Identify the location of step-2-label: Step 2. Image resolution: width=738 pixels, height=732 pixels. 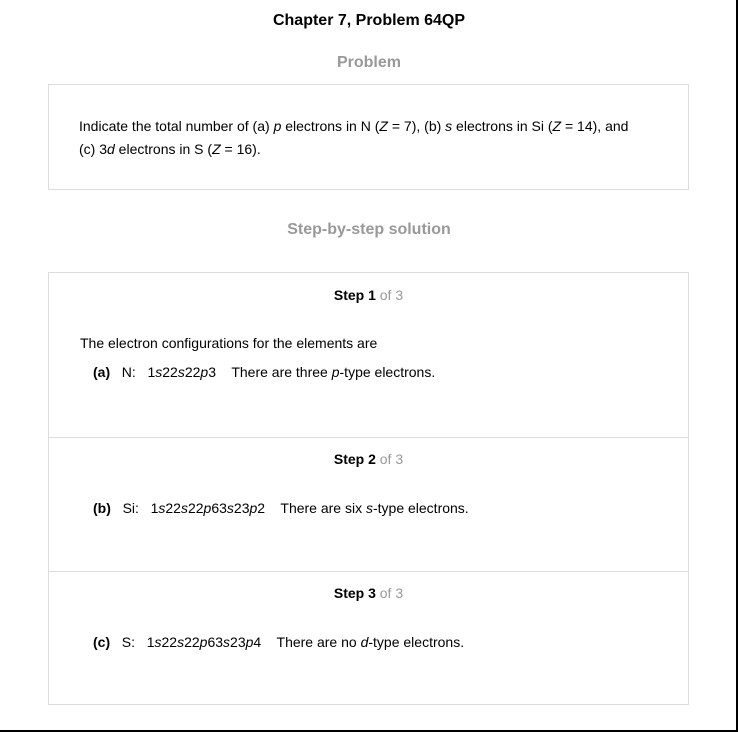
(354, 459).